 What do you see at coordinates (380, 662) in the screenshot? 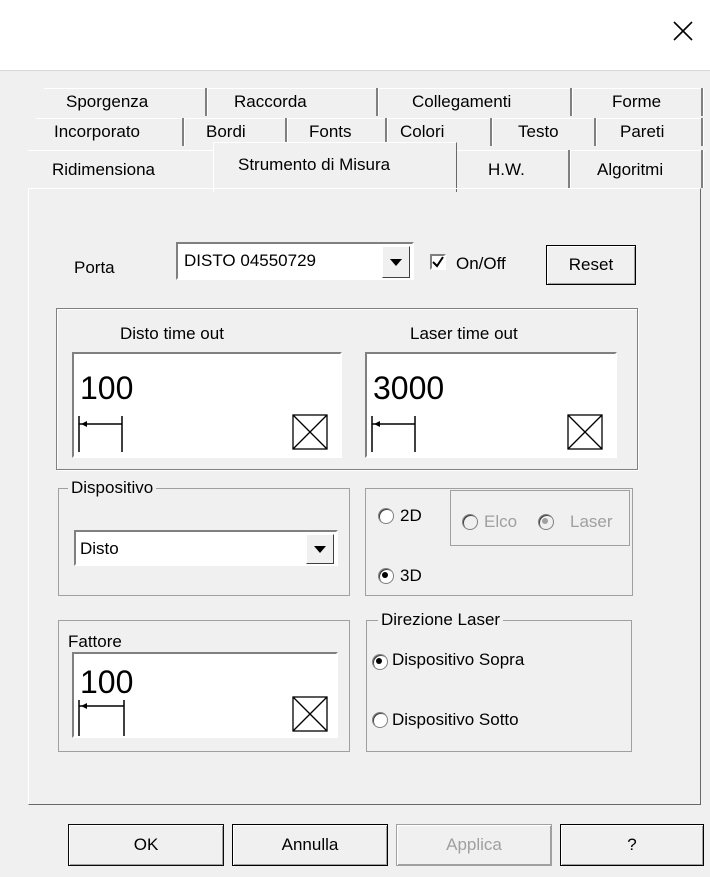
I see `radio-dispositivo-sopra` at bounding box center [380, 662].